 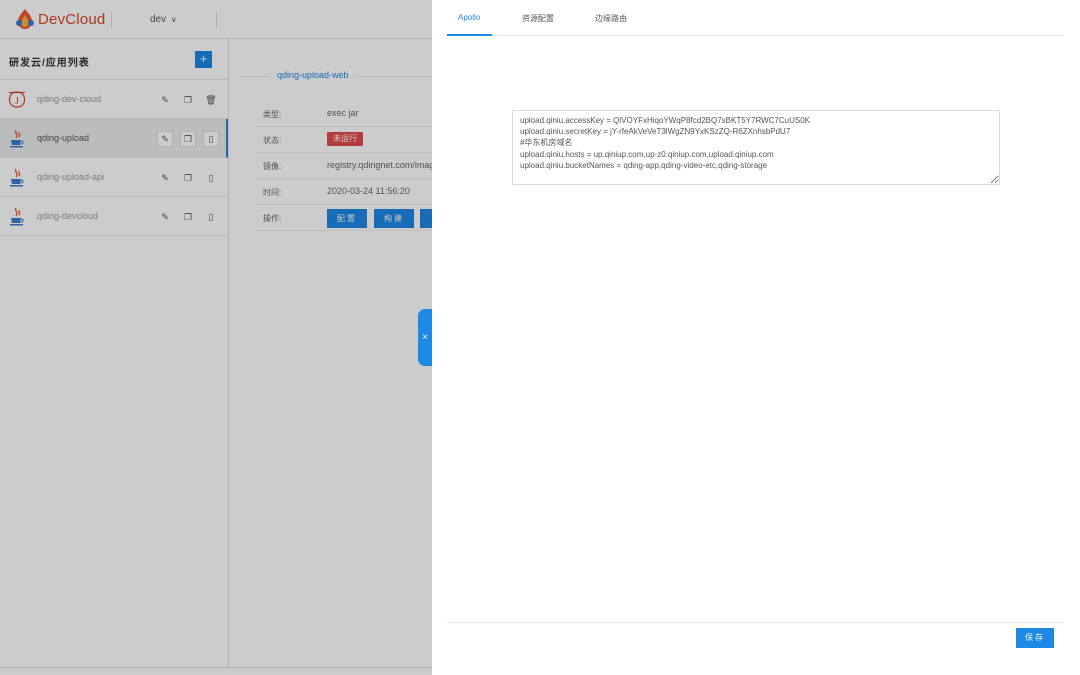 What do you see at coordinates (469, 35) in the screenshot?
I see `active-tab-indicator` at bounding box center [469, 35].